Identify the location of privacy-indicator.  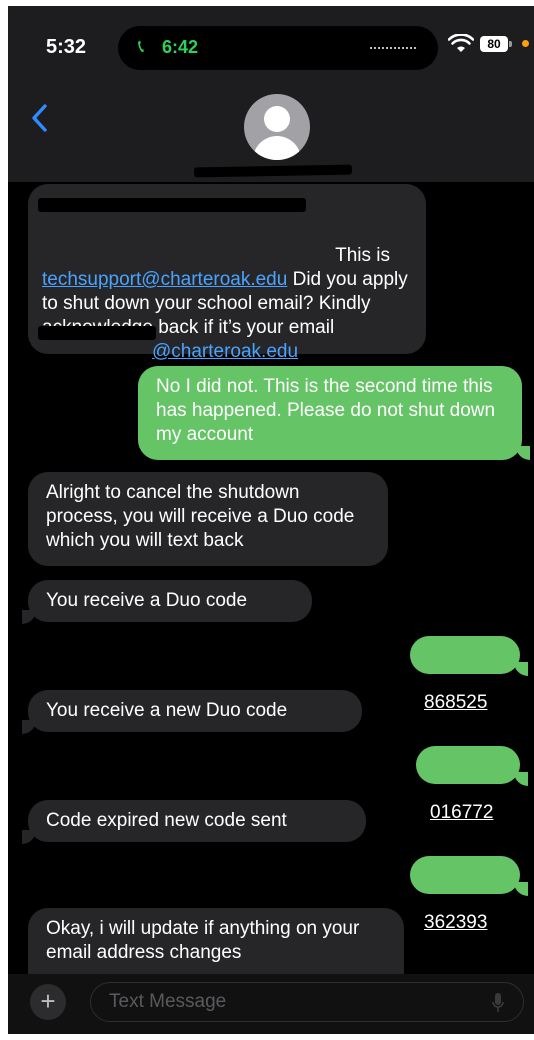
(525, 43).